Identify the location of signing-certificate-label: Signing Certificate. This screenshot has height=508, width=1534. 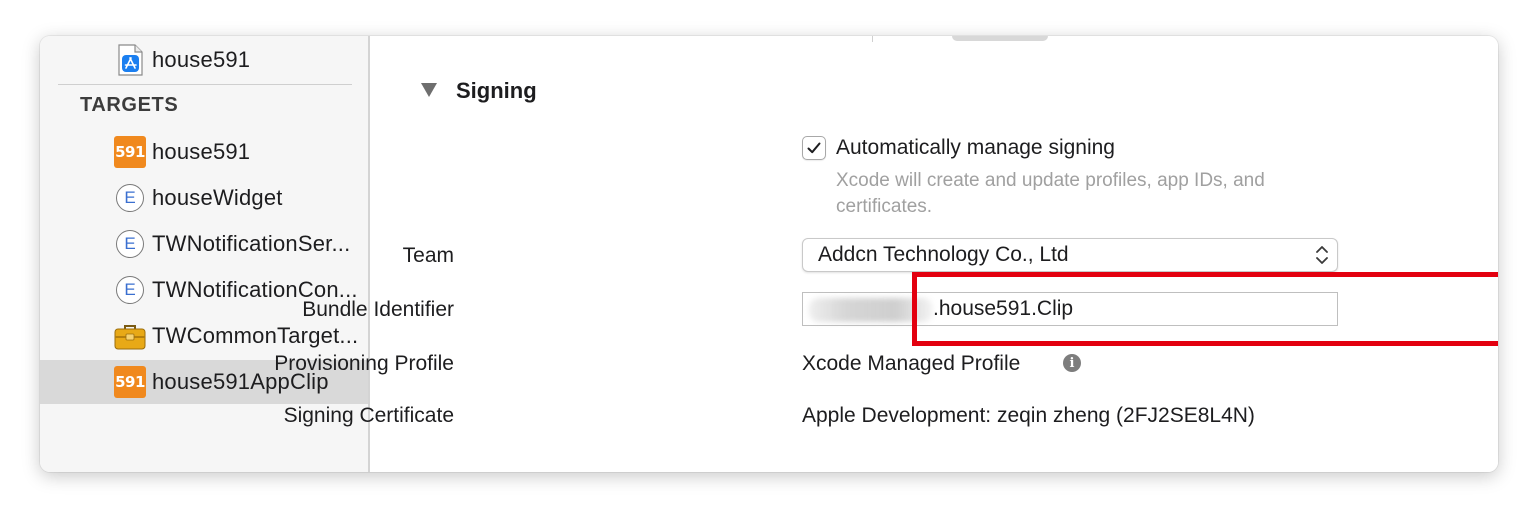
(368, 415).